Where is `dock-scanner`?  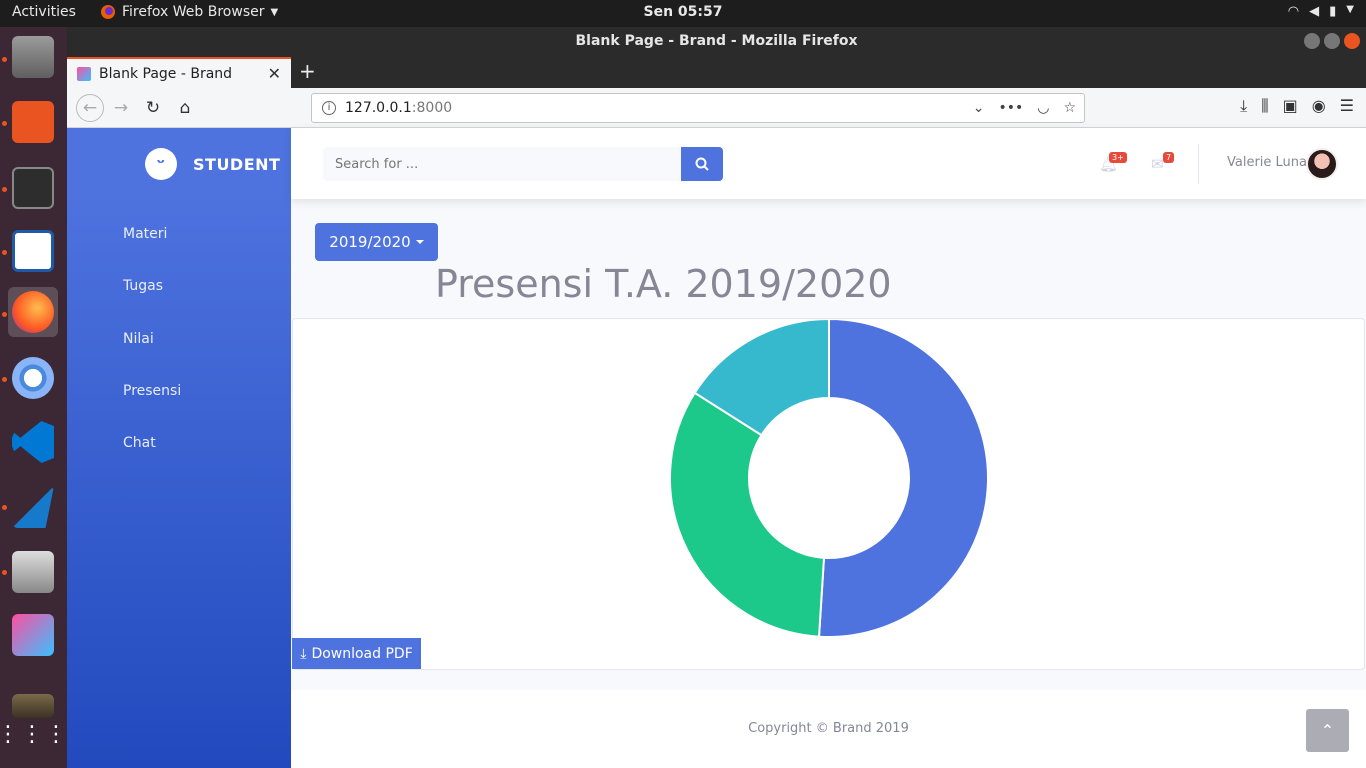 dock-scanner is located at coordinates (33, 572).